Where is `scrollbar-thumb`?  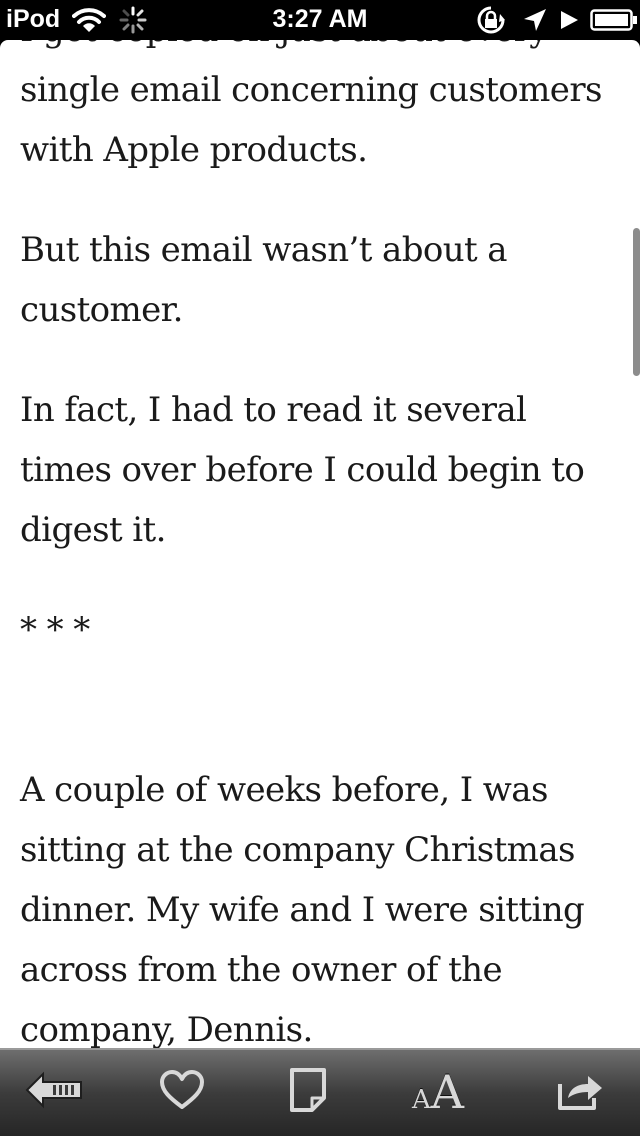 scrollbar-thumb is located at coordinates (636, 302).